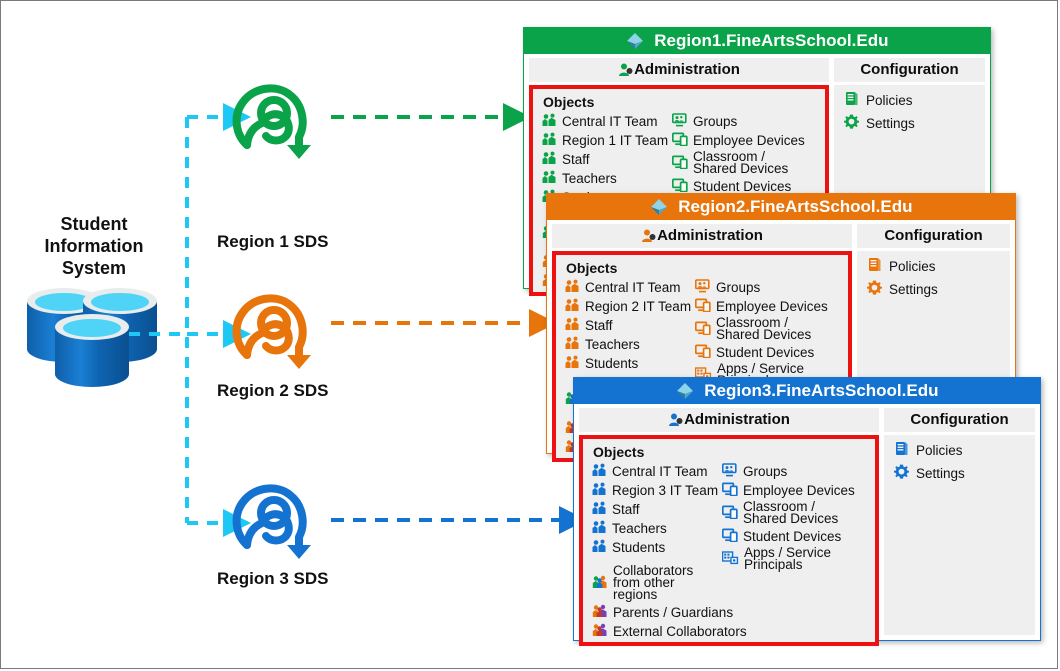 This screenshot has height=671, width=1060. I want to click on tenant-title-region1: Region1.FineArtsSchool.Edu, so click(771, 40).